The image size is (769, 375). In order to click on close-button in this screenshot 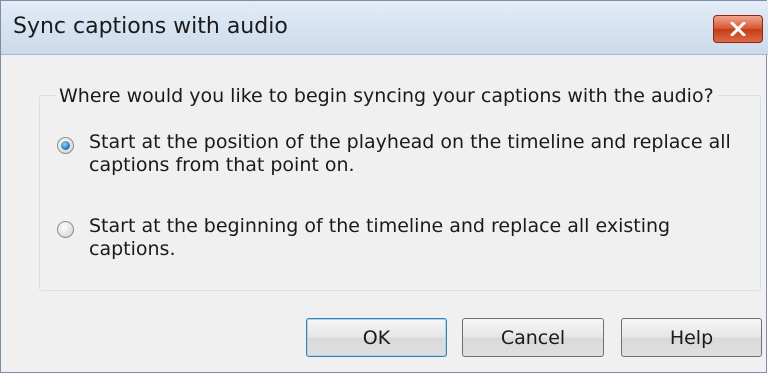, I will do `click(738, 29)`.